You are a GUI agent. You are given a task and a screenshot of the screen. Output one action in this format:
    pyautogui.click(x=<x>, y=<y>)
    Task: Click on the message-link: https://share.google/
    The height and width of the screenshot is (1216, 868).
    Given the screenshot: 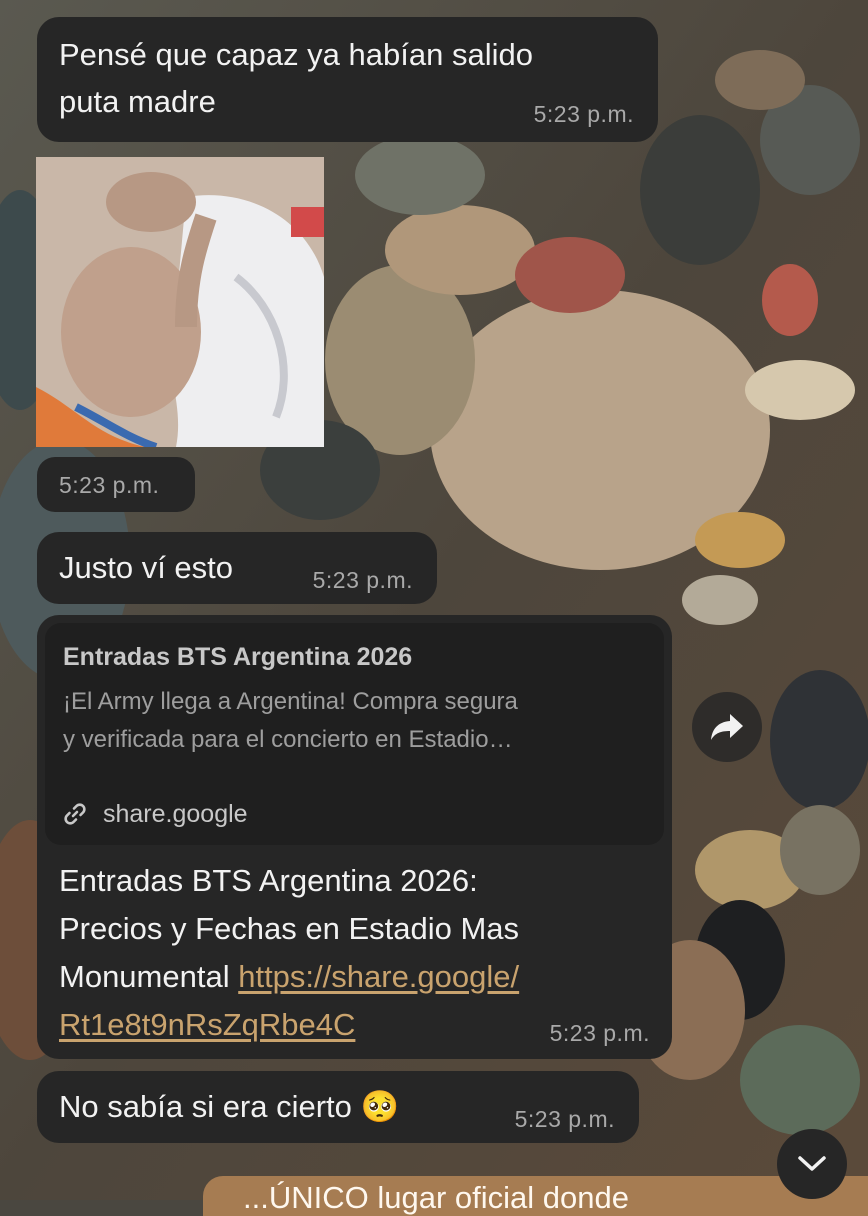 What is the action you would take?
    pyautogui.click(x=378, y=976)
    